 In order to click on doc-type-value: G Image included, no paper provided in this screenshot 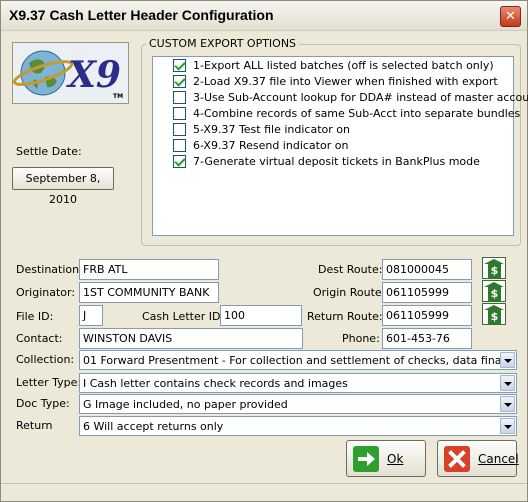, I will do `click(185, 404)`.